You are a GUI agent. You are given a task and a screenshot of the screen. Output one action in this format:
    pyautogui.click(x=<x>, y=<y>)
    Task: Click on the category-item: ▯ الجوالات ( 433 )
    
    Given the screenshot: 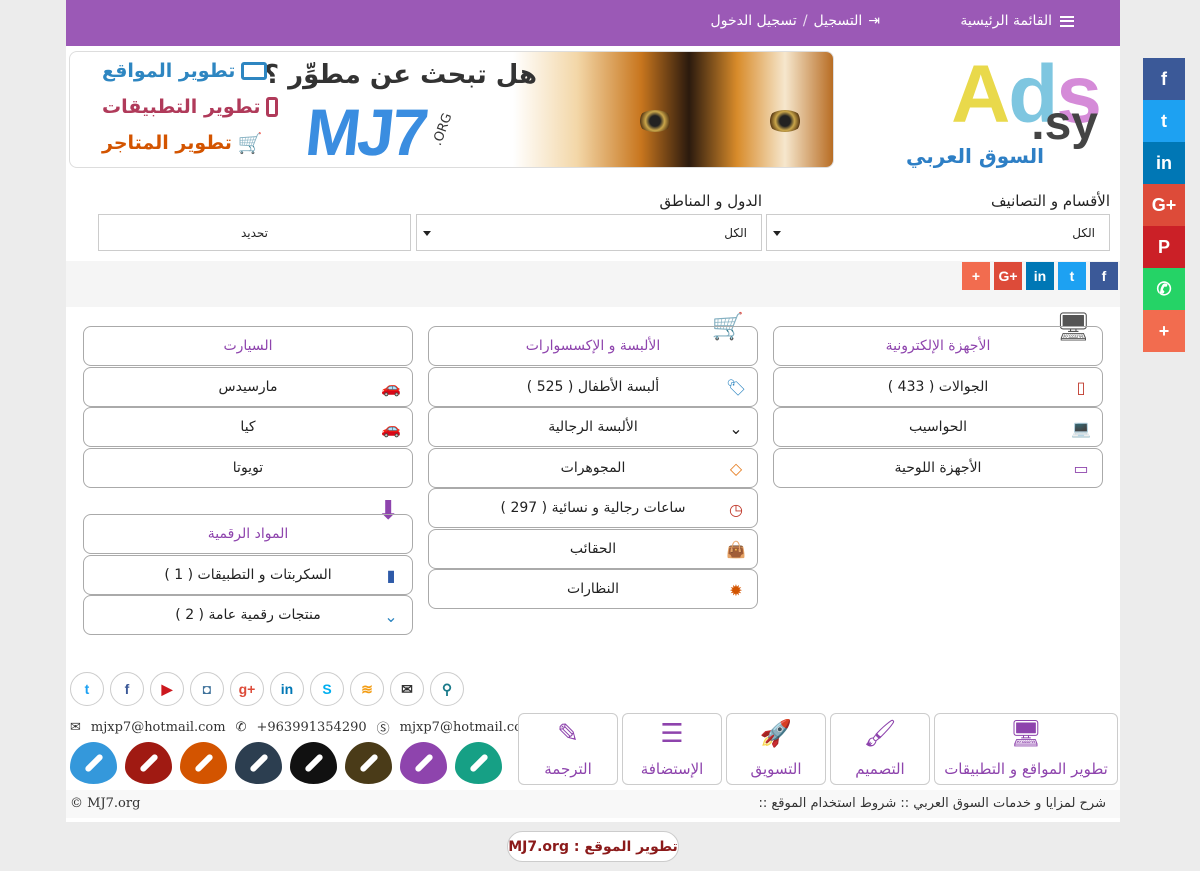 What is the action you would take?
    pyautogui.click(x=938, y=386)
    